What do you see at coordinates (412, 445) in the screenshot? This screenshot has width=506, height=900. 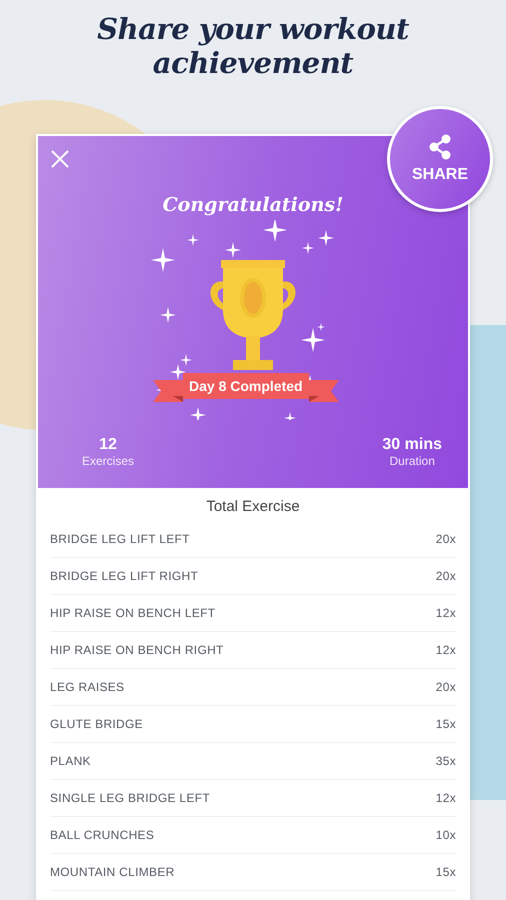 I see `stat-value: 30 mins` at bounding box center [412, 445].